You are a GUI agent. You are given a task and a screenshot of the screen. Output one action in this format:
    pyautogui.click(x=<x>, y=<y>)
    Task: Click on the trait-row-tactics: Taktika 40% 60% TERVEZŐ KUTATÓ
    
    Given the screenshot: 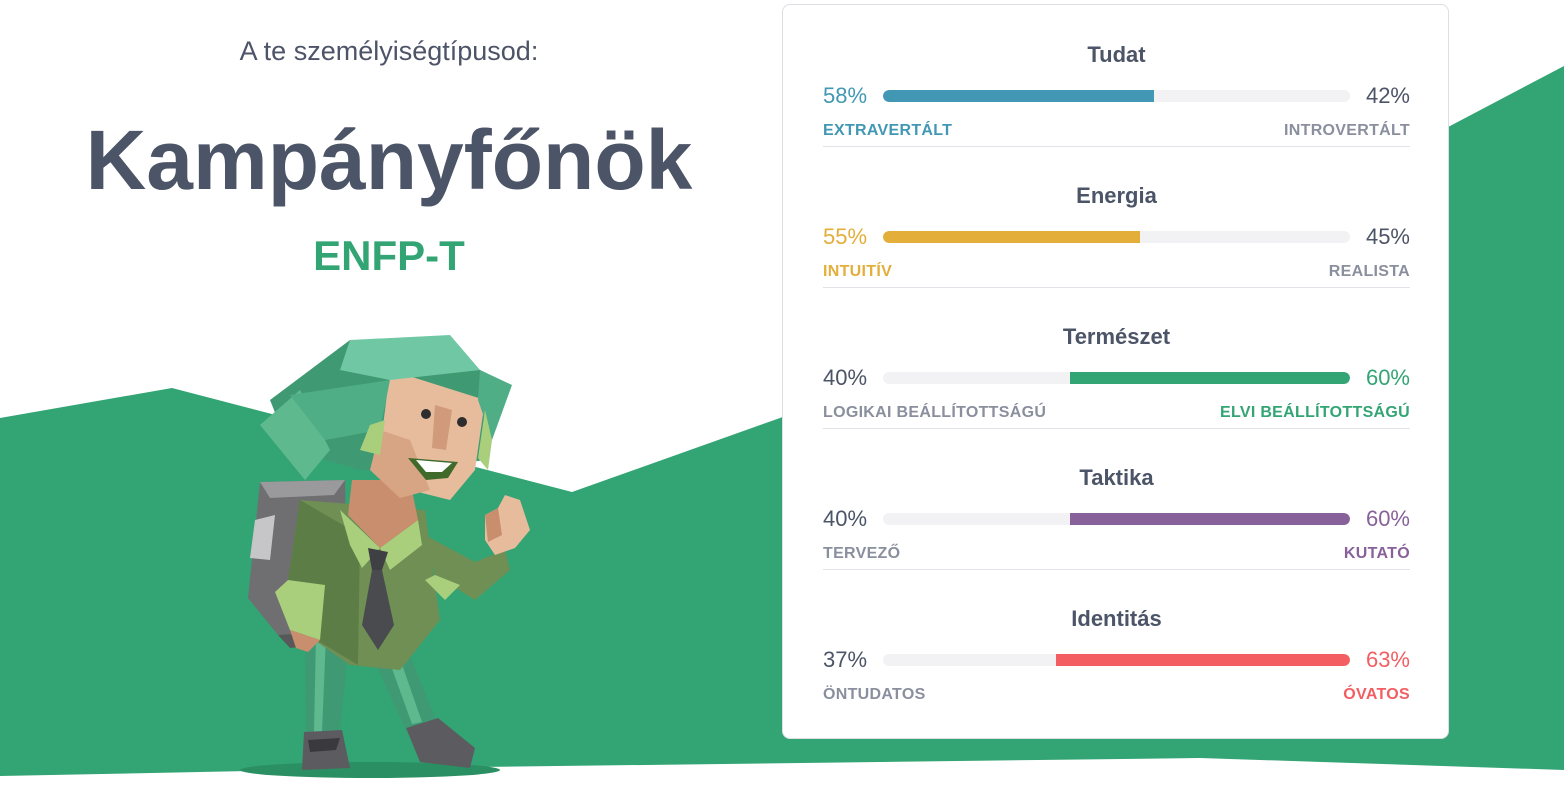 What is the action you would take?
    pyautogui.click(x=1116, y=499)
    